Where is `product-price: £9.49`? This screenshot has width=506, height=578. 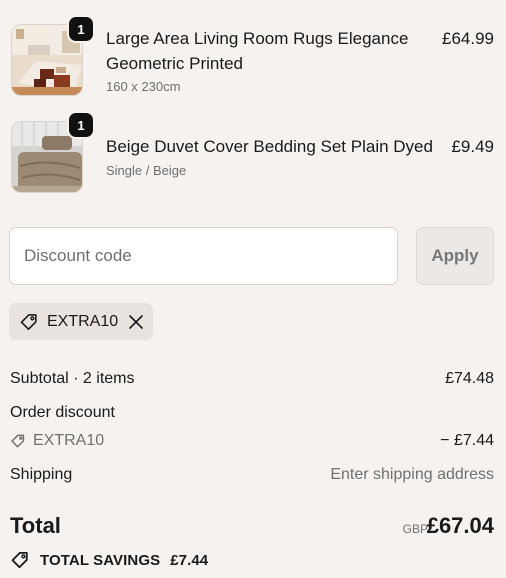 product-price: £9.49 is located at coordinates (472, 146).